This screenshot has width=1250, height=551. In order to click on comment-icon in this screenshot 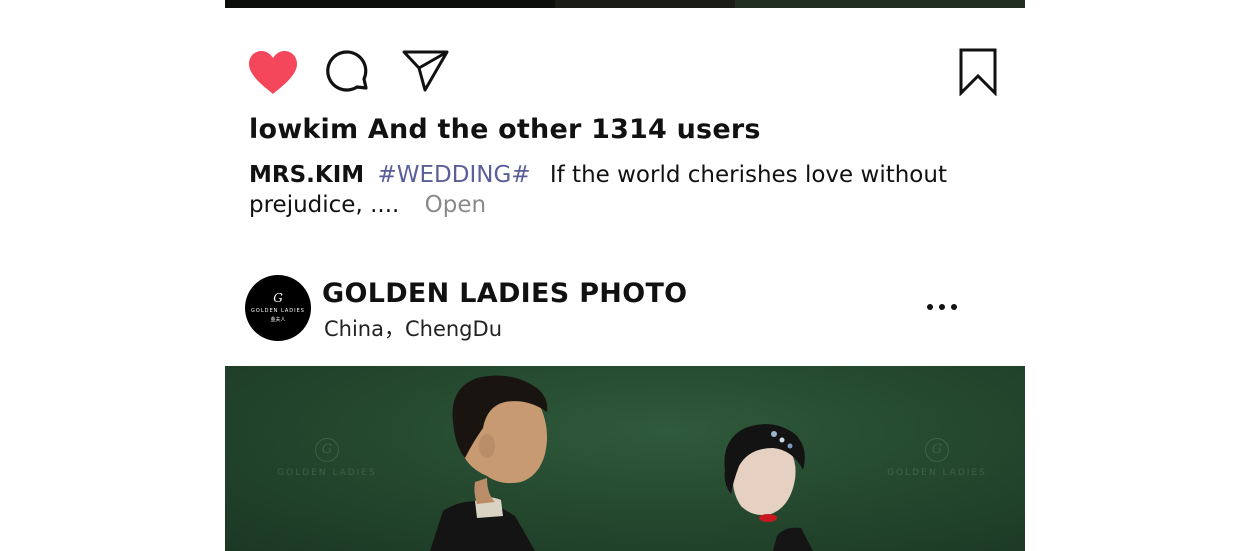, I will do `click(347, 71)`.